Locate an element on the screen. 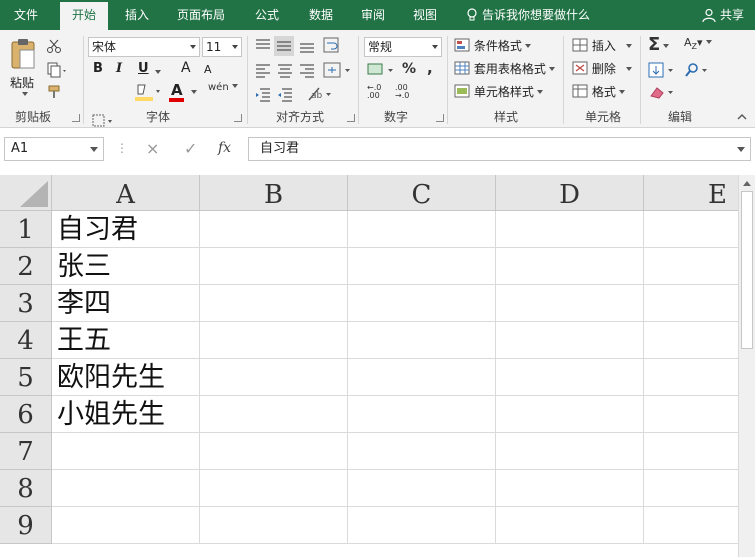  tab-insert: 插入 is located at coordinates (137, 15).